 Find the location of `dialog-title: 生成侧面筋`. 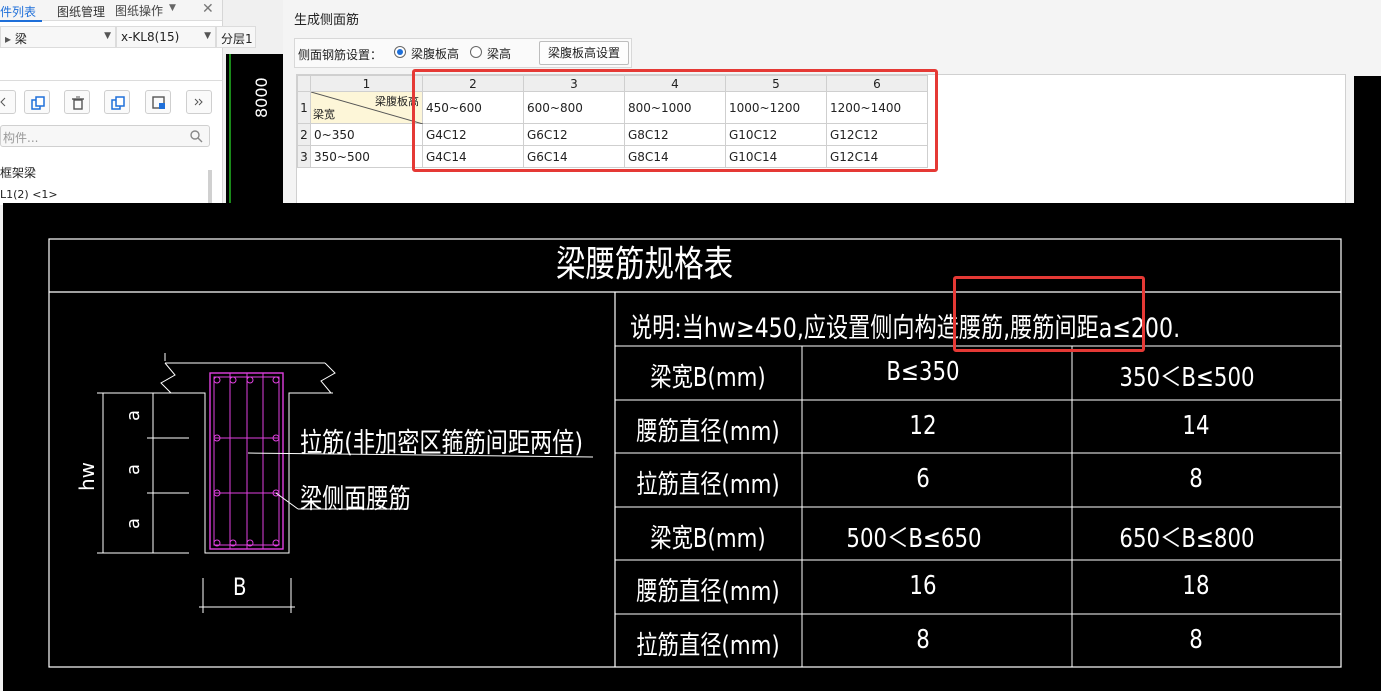

dialog-title: 生成侧面筋 is located at coordinates (327, 20).